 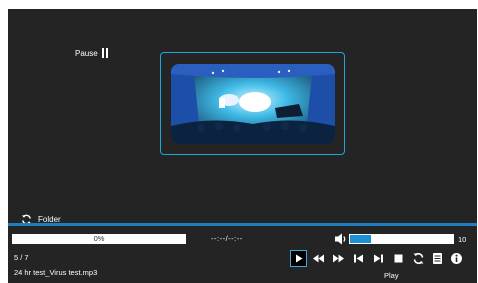 I want to click on file-name: 24 hr test_Virus test.mp3, so click(x=56, y=272).